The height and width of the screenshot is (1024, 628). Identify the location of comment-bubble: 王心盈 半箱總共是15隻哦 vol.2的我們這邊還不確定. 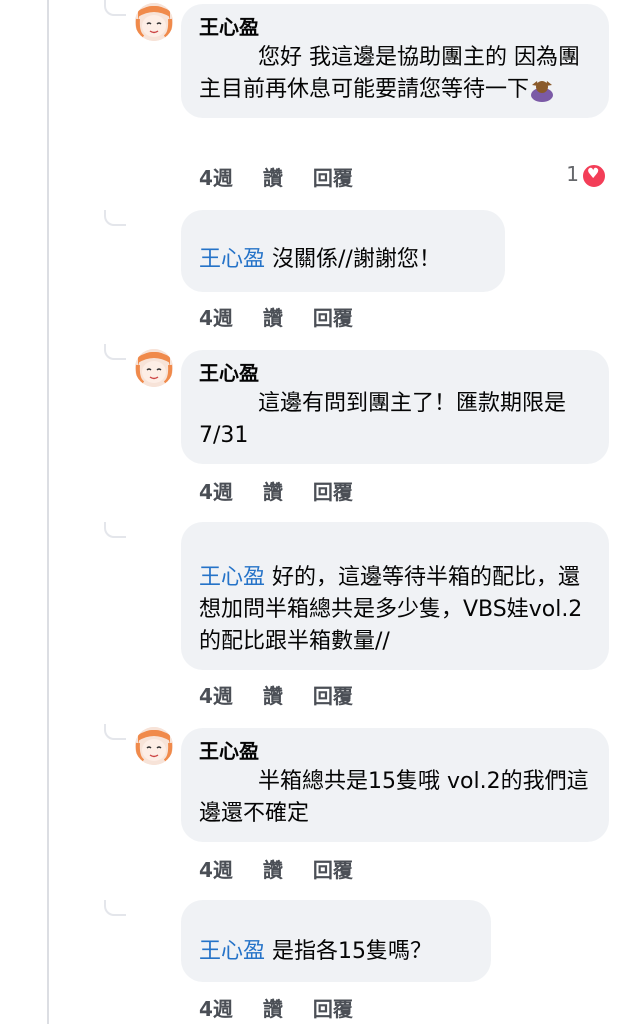
(395, 785).